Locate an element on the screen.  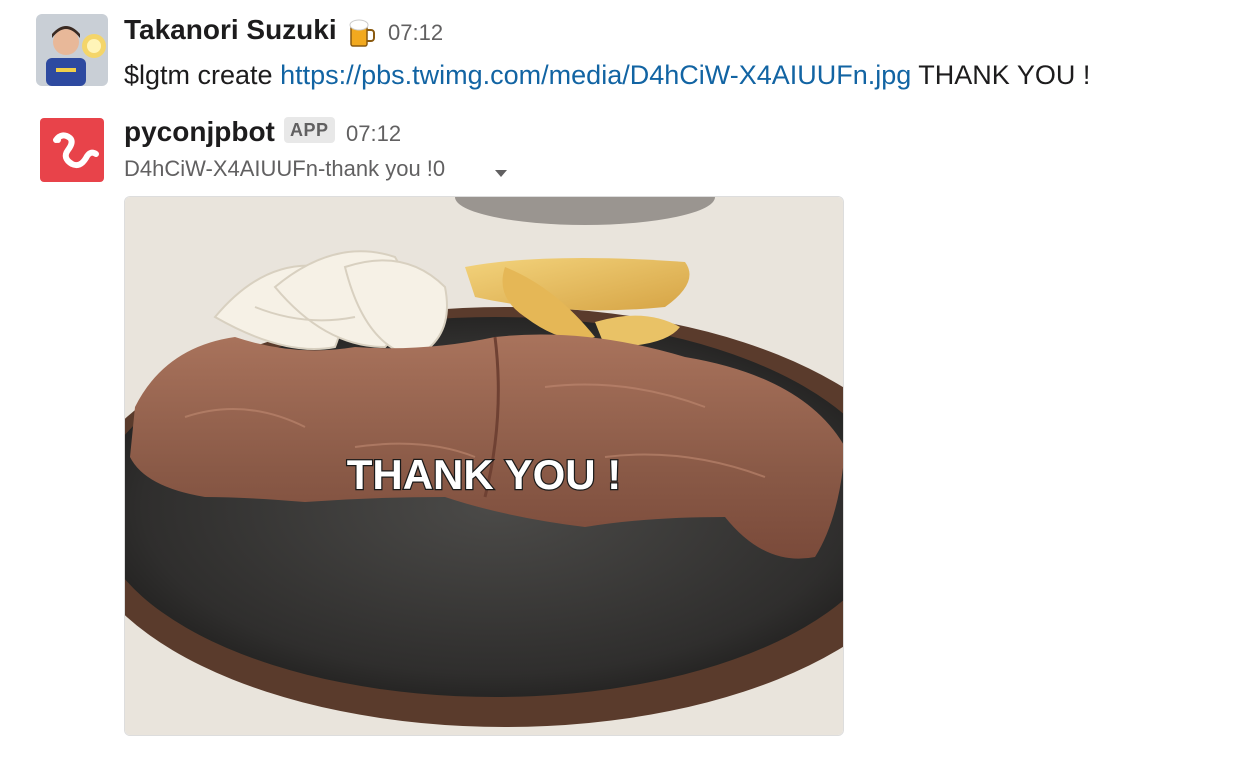
attachment-title: D4hCiW-X4AIUUFn-thank you !0 is located at coordinates (284, 169).